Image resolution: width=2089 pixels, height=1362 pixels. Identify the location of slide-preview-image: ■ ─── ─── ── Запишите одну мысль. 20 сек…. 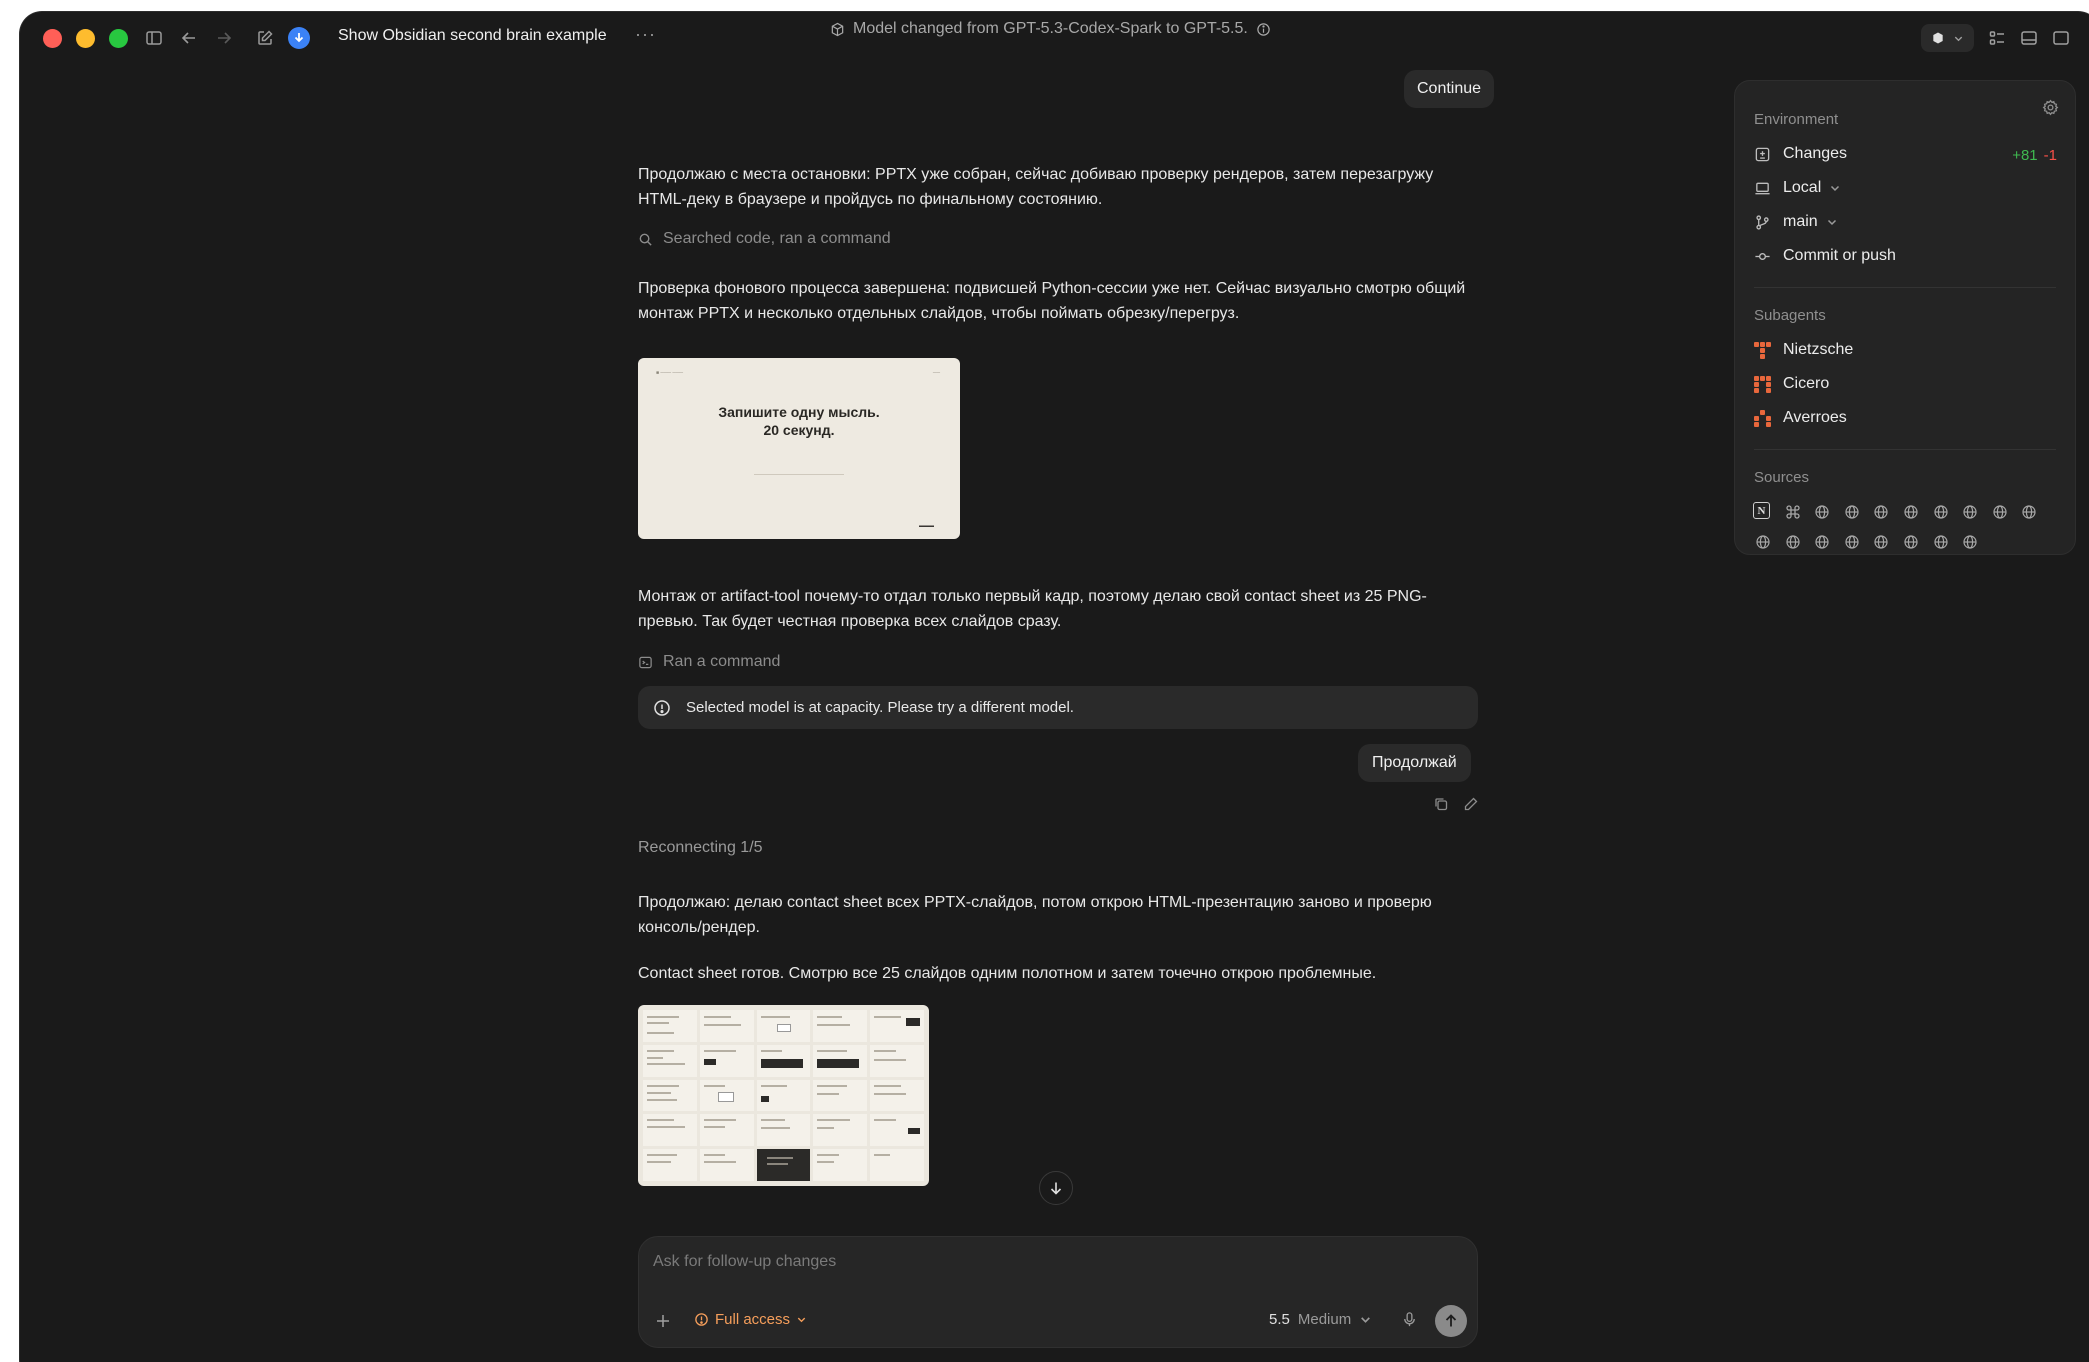
(799, 448).